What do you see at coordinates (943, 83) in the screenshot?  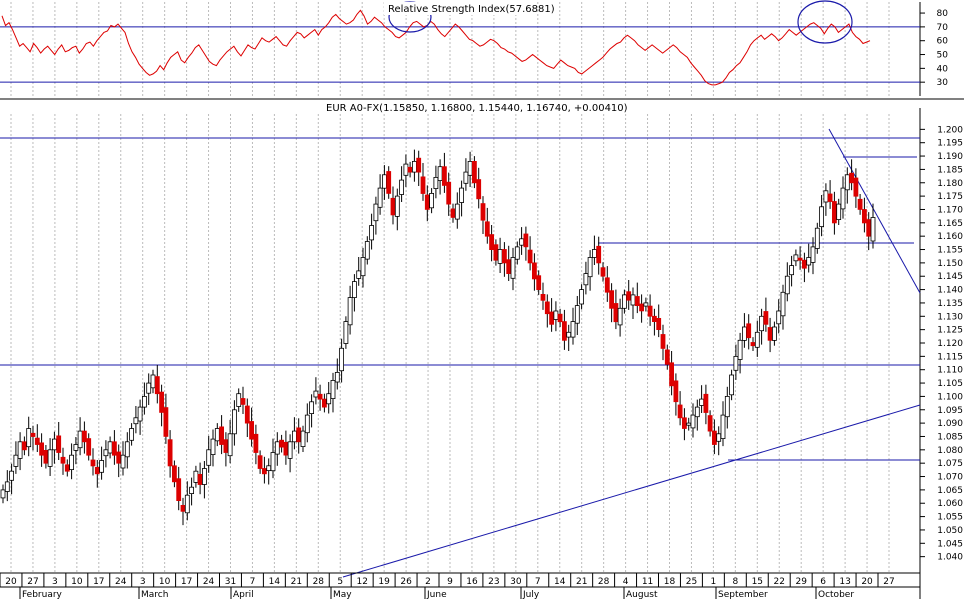 I see `rsi-tick-label: 30` at bounding box center [943, 83].